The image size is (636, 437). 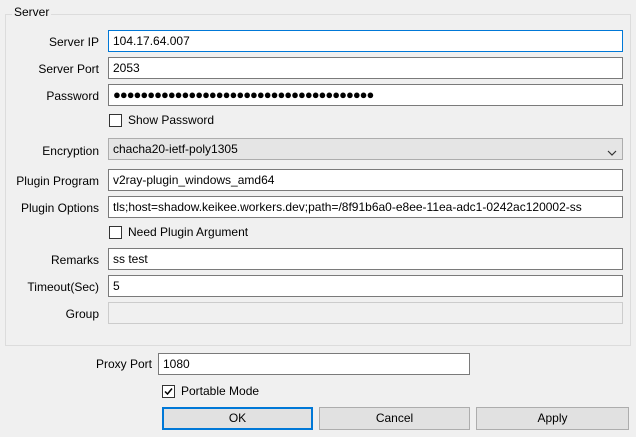 I want to click on encryption-label: Encryption, so click(x=70, y=151).